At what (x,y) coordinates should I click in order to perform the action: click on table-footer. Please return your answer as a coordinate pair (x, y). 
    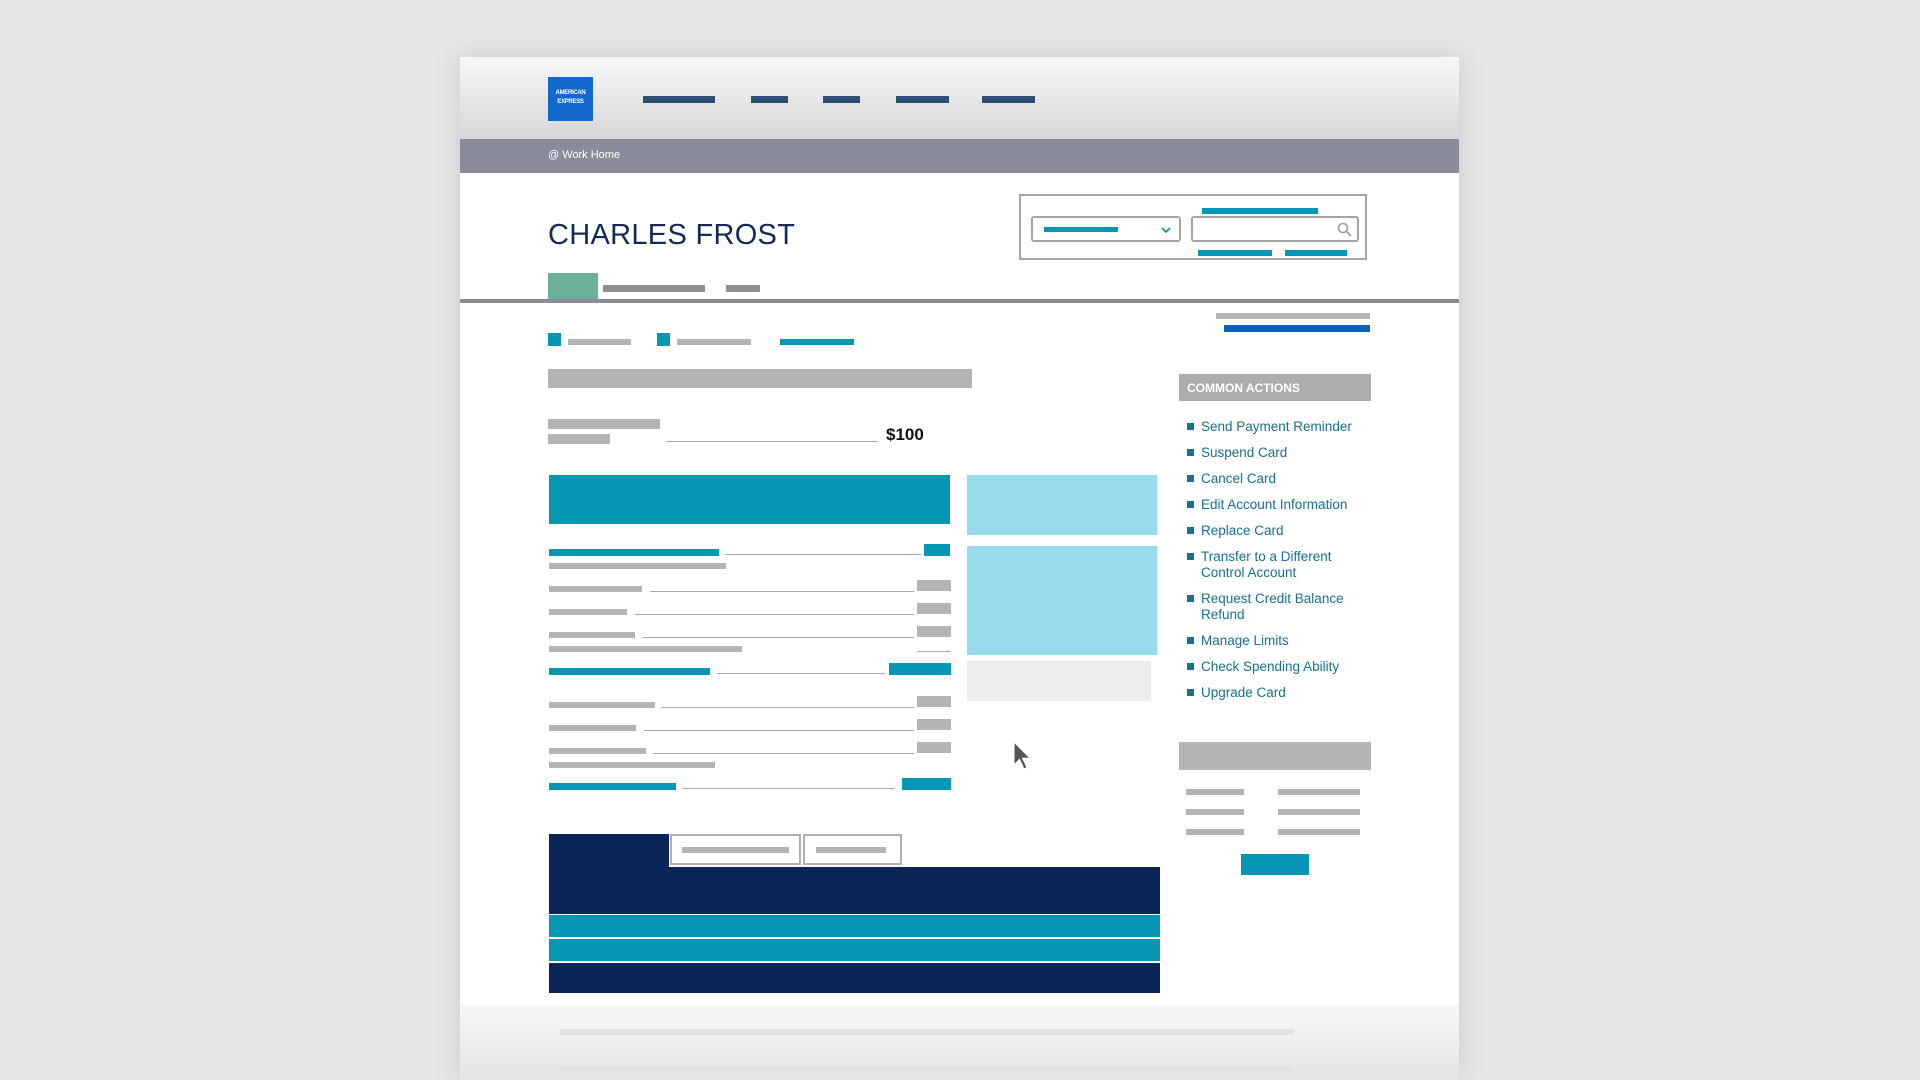
    Looking at the image, I should click on (854, 978).